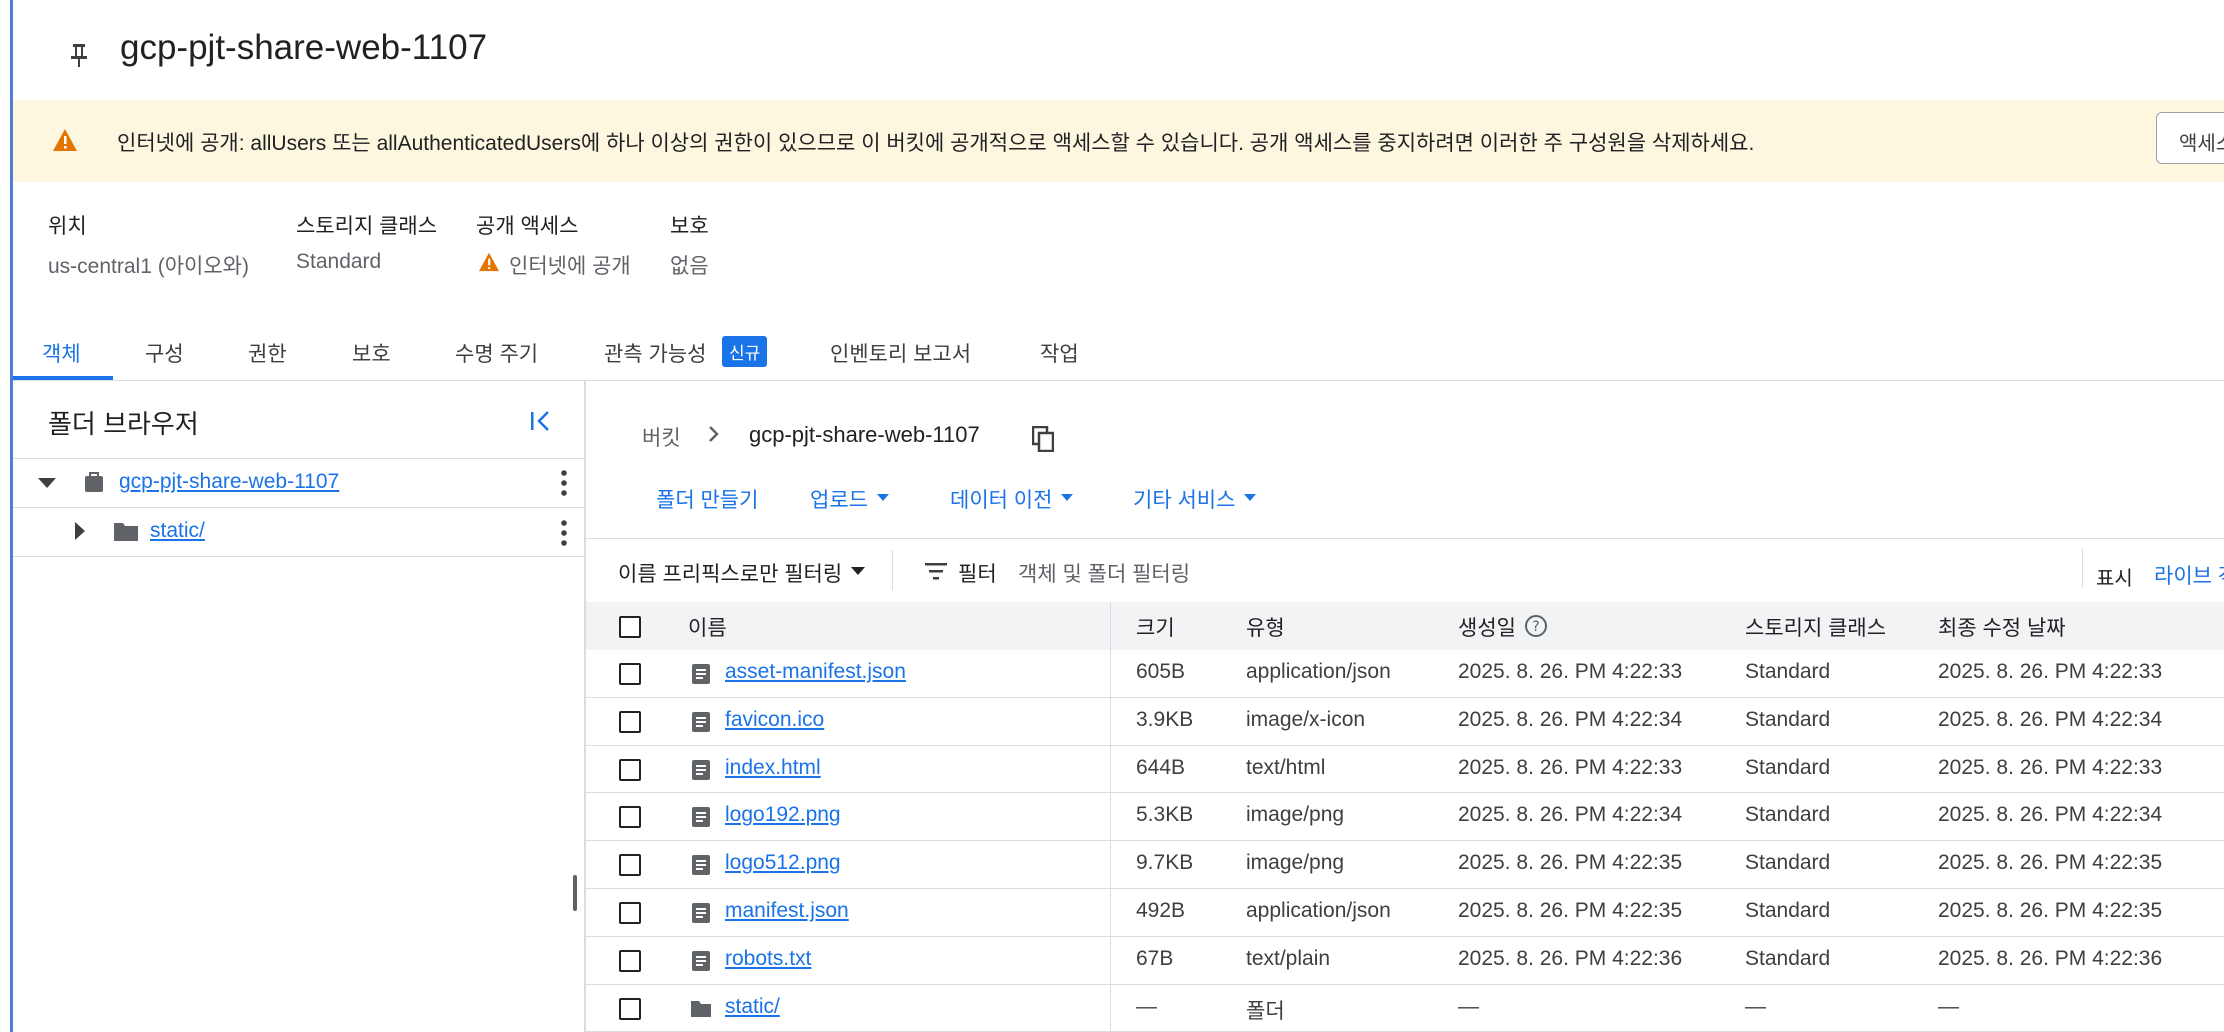  Describe the element at coordinates (575, 893) in the screenshot. I see `panel-resize-handle` at that location.